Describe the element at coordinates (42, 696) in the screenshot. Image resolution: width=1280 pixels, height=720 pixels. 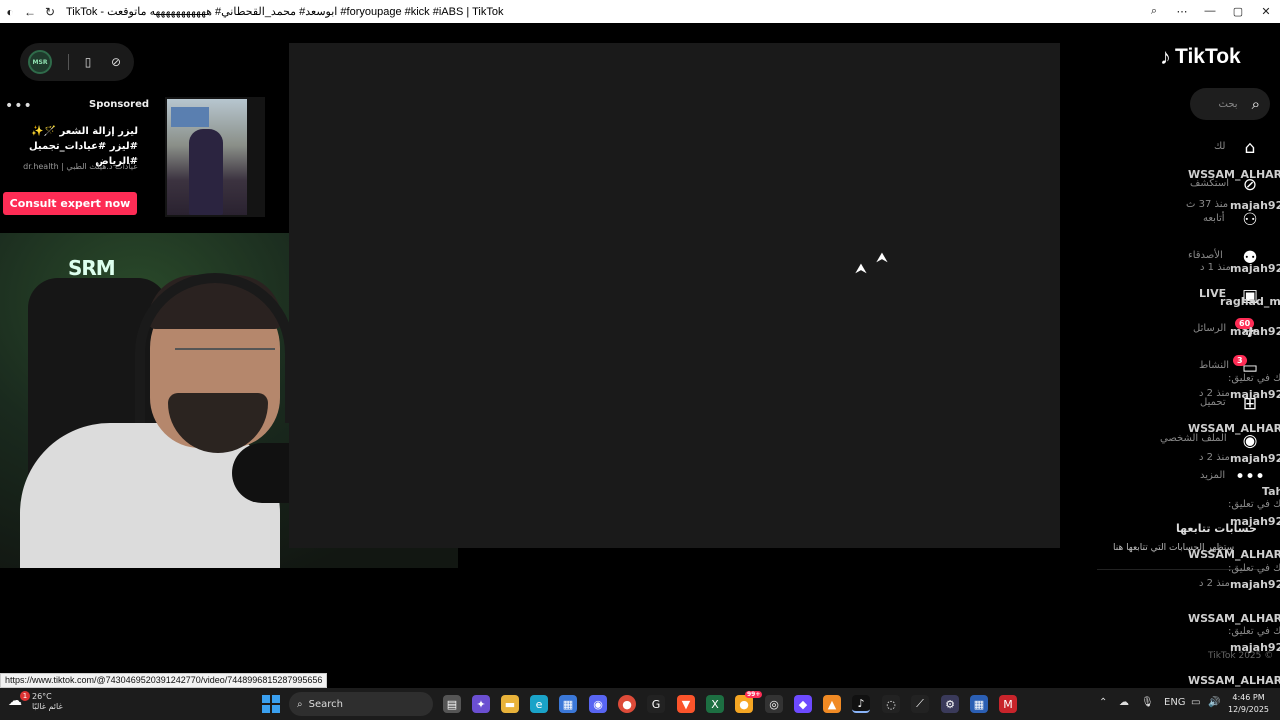
I see `weather-temp: 26°C` at that location.